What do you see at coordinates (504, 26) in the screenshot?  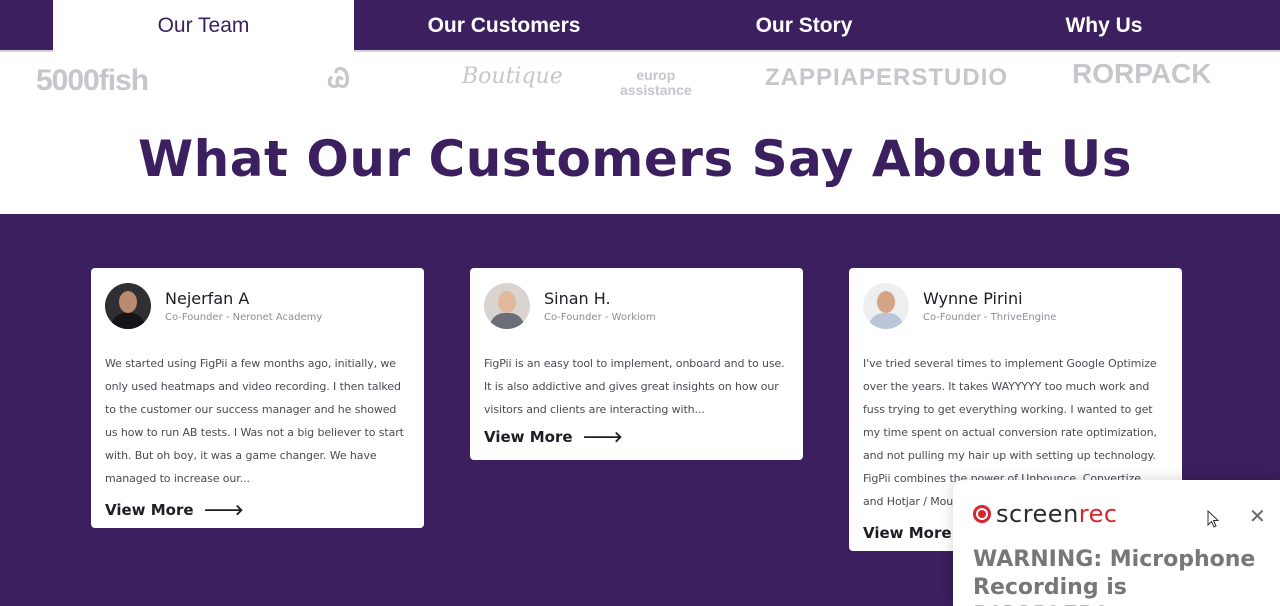 I see `tab-our-customers: Our Customers` at bounding box center [504, 26].